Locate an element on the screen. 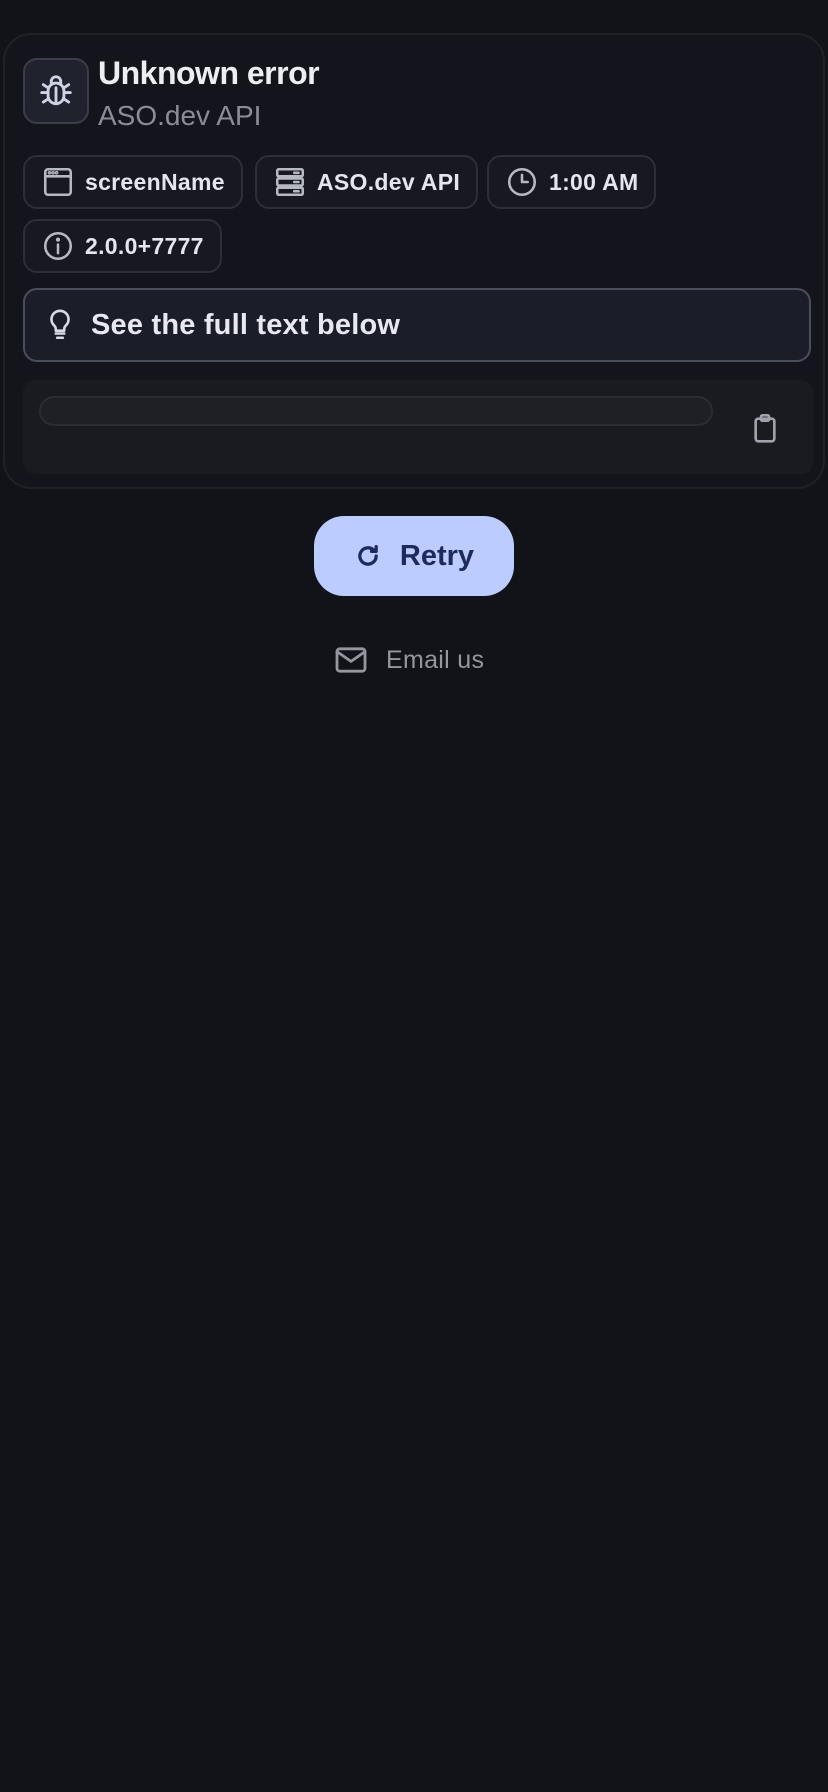  chip-label: screenName is located at coordinates (155, 181).